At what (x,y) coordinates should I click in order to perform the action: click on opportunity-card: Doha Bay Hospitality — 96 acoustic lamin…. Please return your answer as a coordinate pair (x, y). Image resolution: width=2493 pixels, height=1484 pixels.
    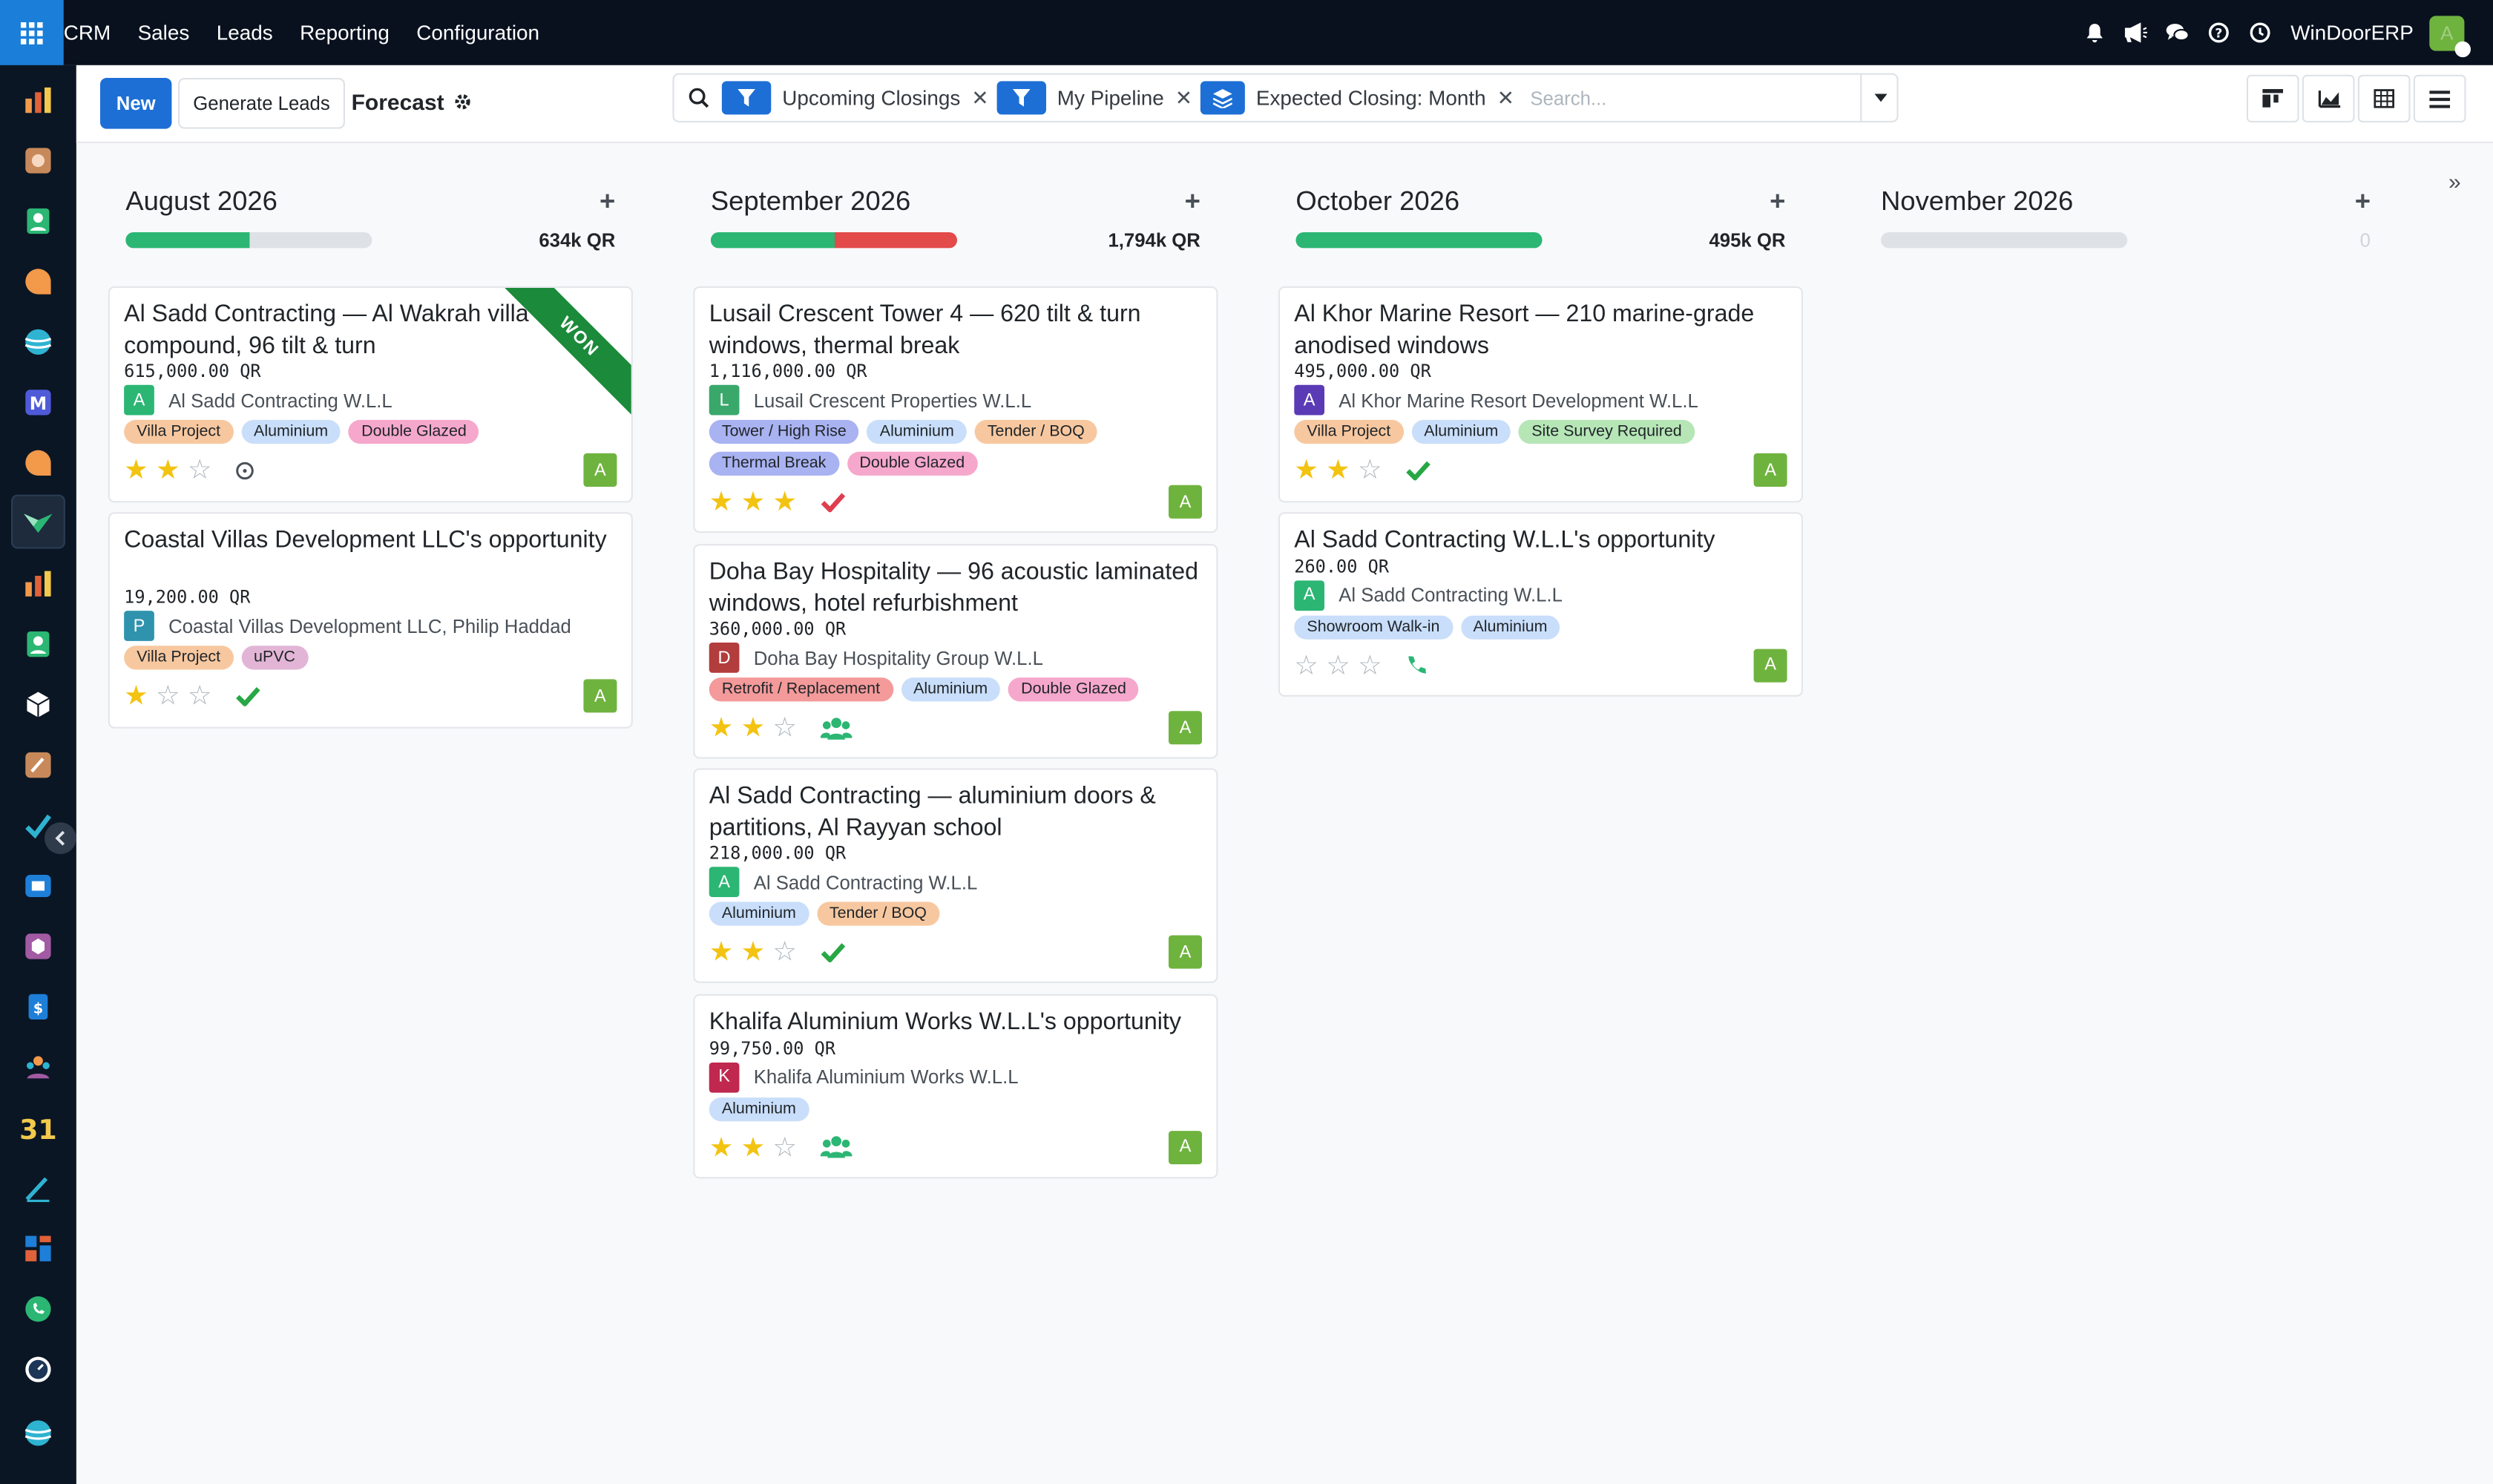
    Looking at the image, I should click on (955, 651).